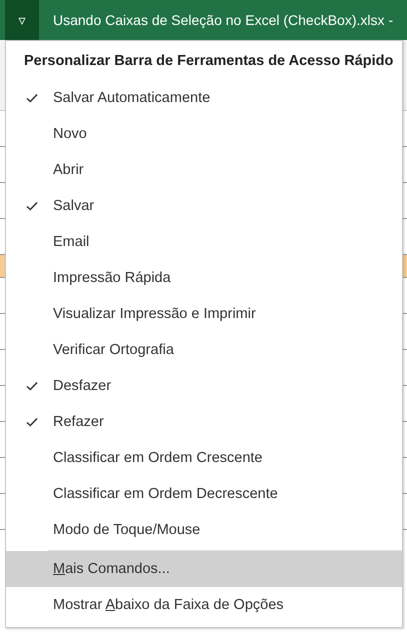 This screenshot has width=407, height=632. Describe the element at coordinates (204, 134) in the screenshot. I see `menu-item: Novo` at that location.